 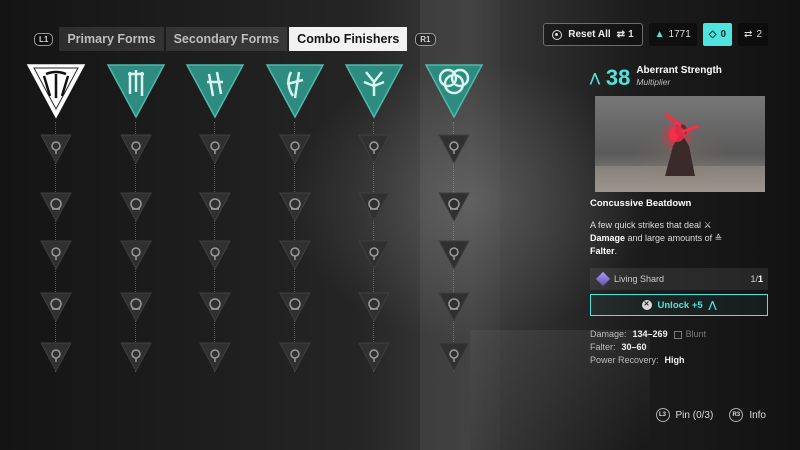 I want to click on burst-icon, so click(x=374, y=255).